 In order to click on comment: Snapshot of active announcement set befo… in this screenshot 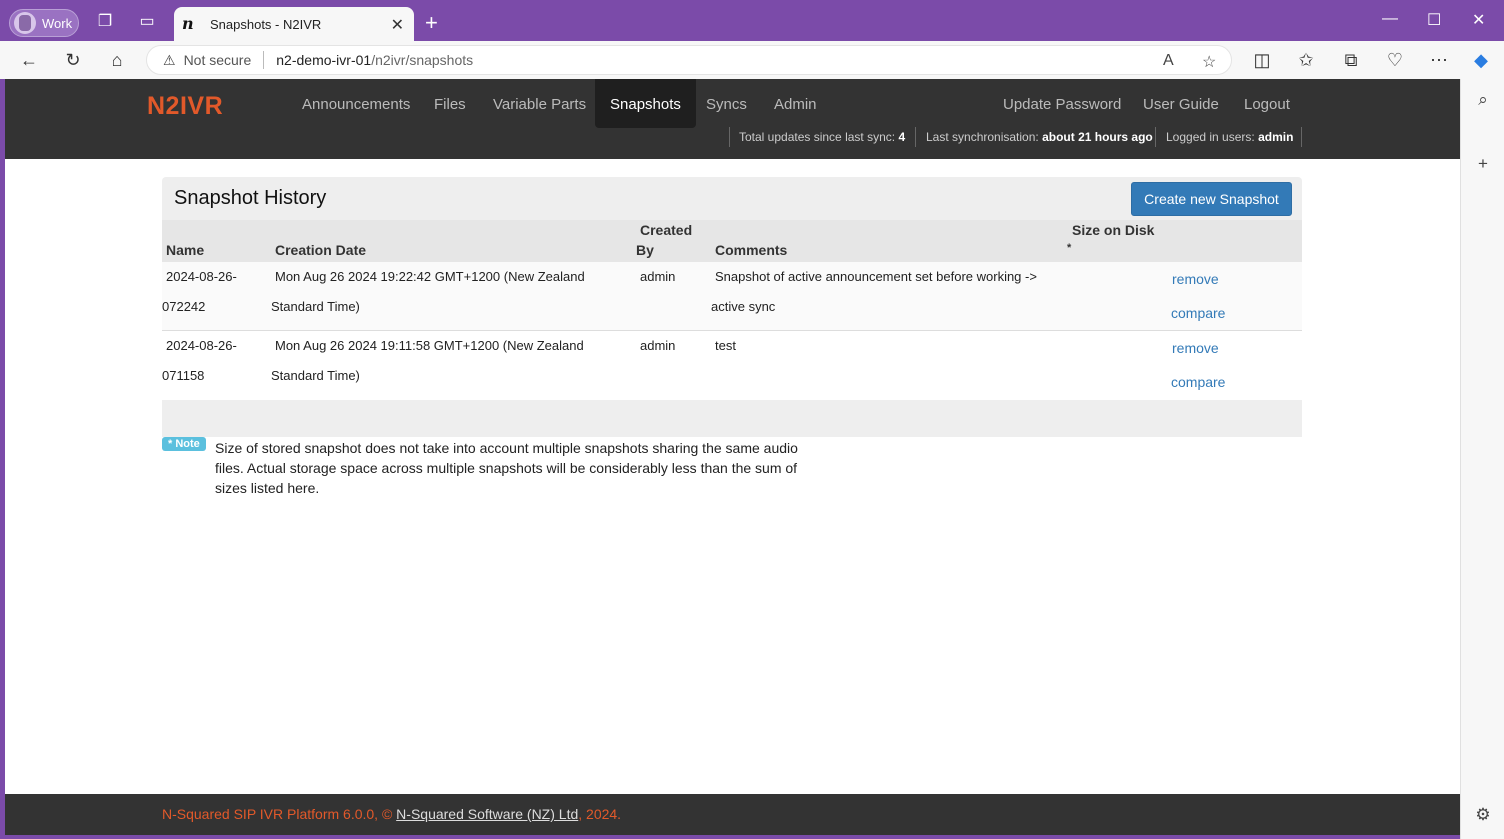, I will do `click(876, 276)`.